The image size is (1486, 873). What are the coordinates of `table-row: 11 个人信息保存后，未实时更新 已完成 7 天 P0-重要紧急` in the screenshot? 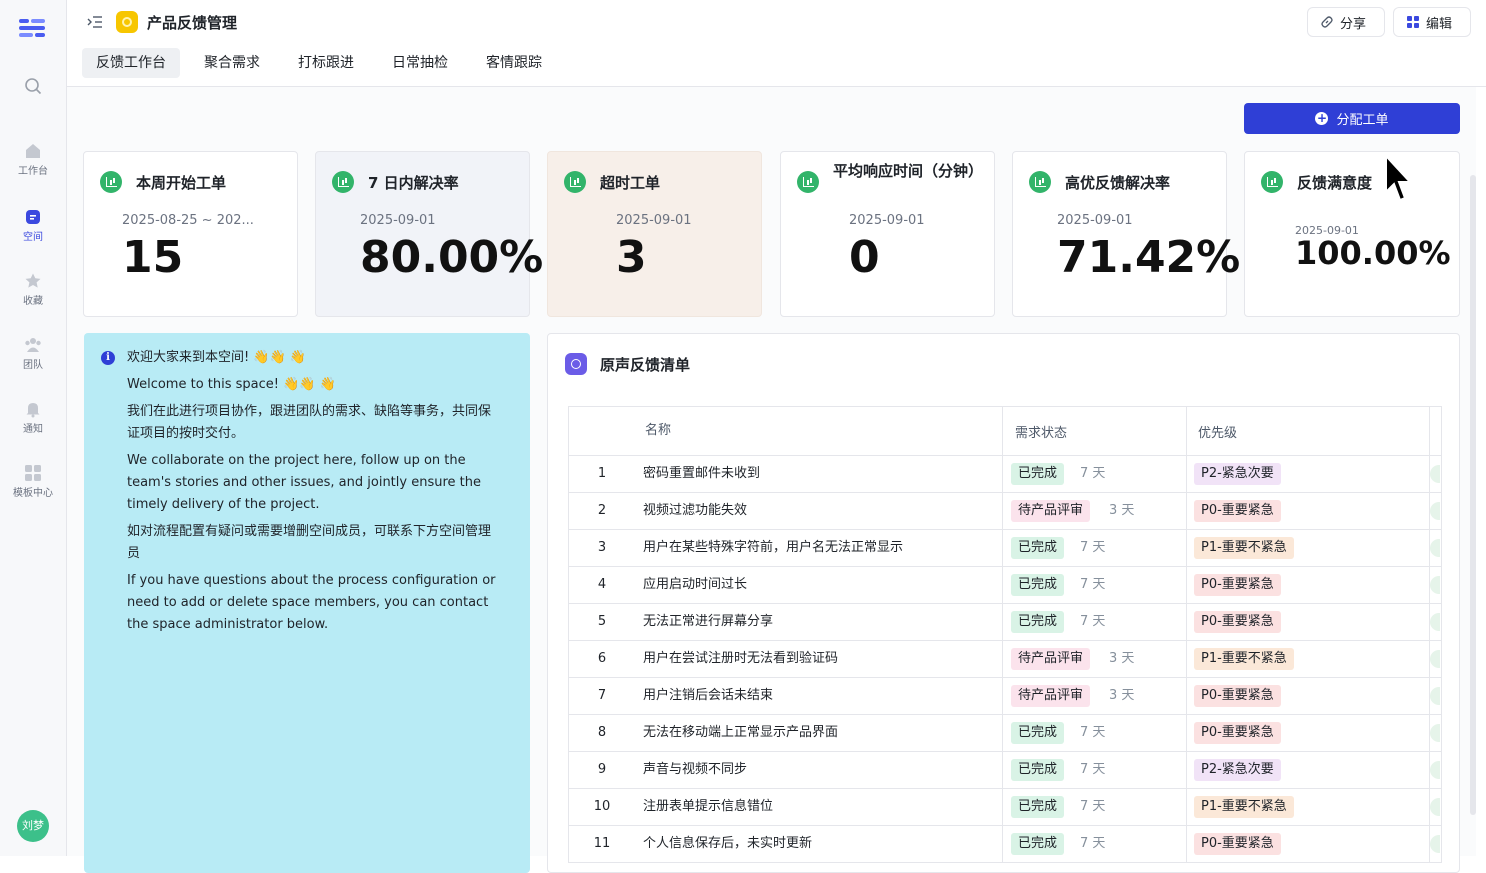 It's located at (1005, 844).